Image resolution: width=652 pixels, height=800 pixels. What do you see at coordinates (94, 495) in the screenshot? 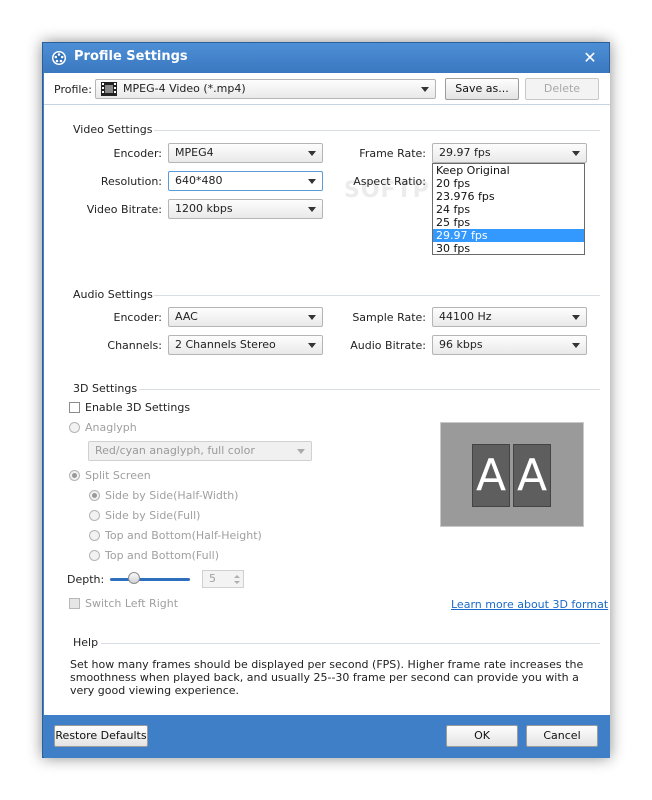
I see `sbs-half-radio` at bounding box center [94, 495].